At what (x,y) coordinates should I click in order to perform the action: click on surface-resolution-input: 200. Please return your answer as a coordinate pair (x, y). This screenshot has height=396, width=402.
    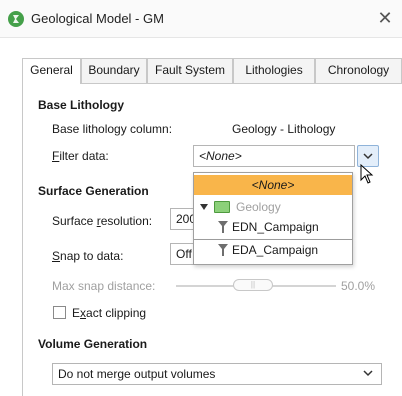
    Looking at the image, I should click on (182, 219).